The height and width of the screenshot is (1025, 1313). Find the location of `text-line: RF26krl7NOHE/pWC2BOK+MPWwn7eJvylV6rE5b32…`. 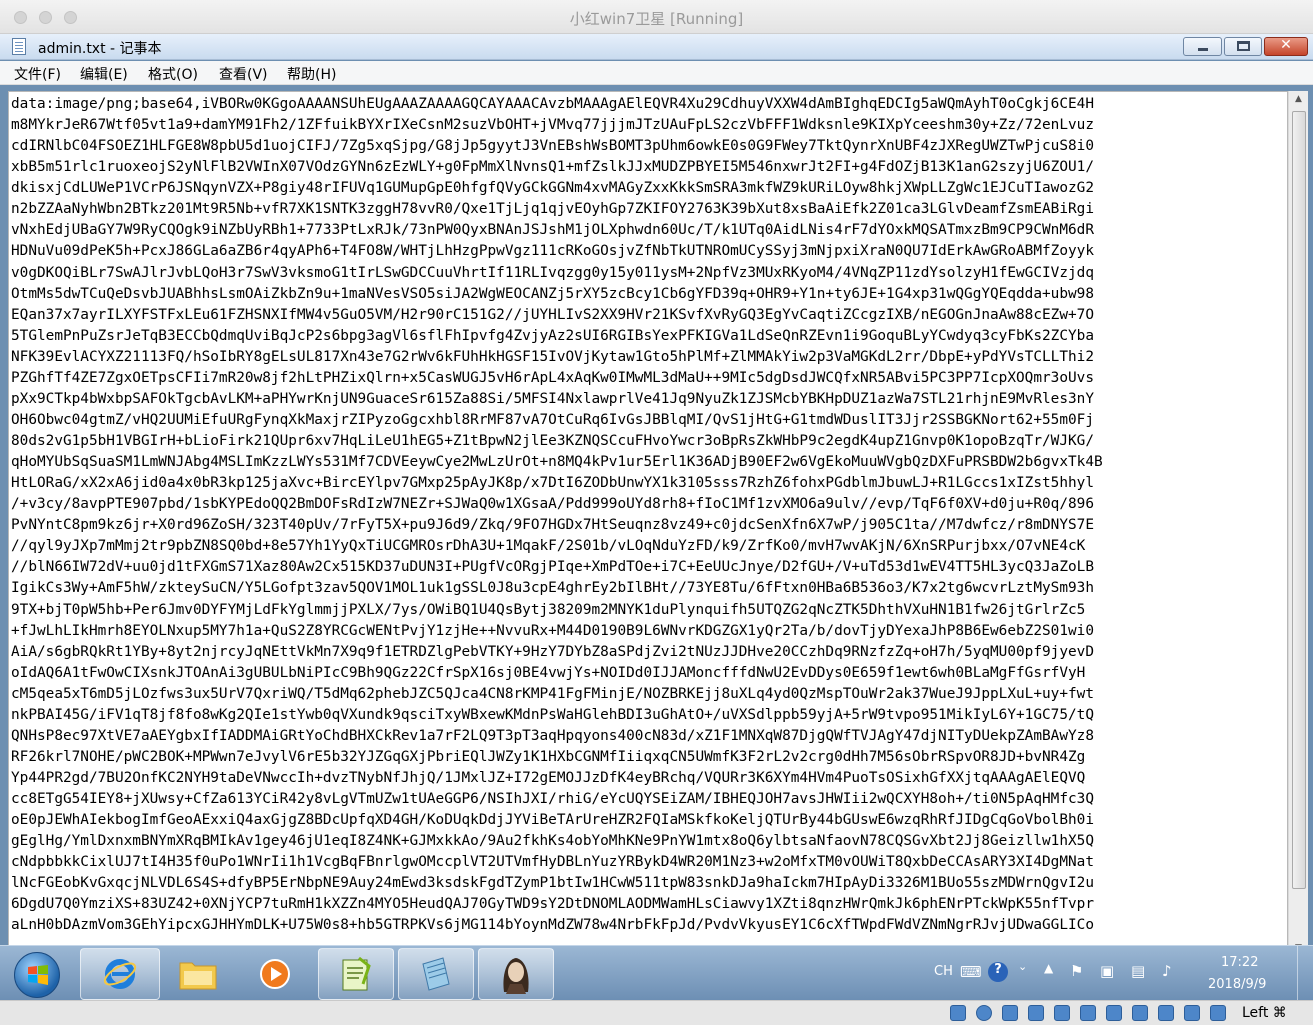

text-line: RF26krl7NOHE/pWC2BOK+MPWwn7eJvylV6rE5b32… is located at coordinates (548, 756).